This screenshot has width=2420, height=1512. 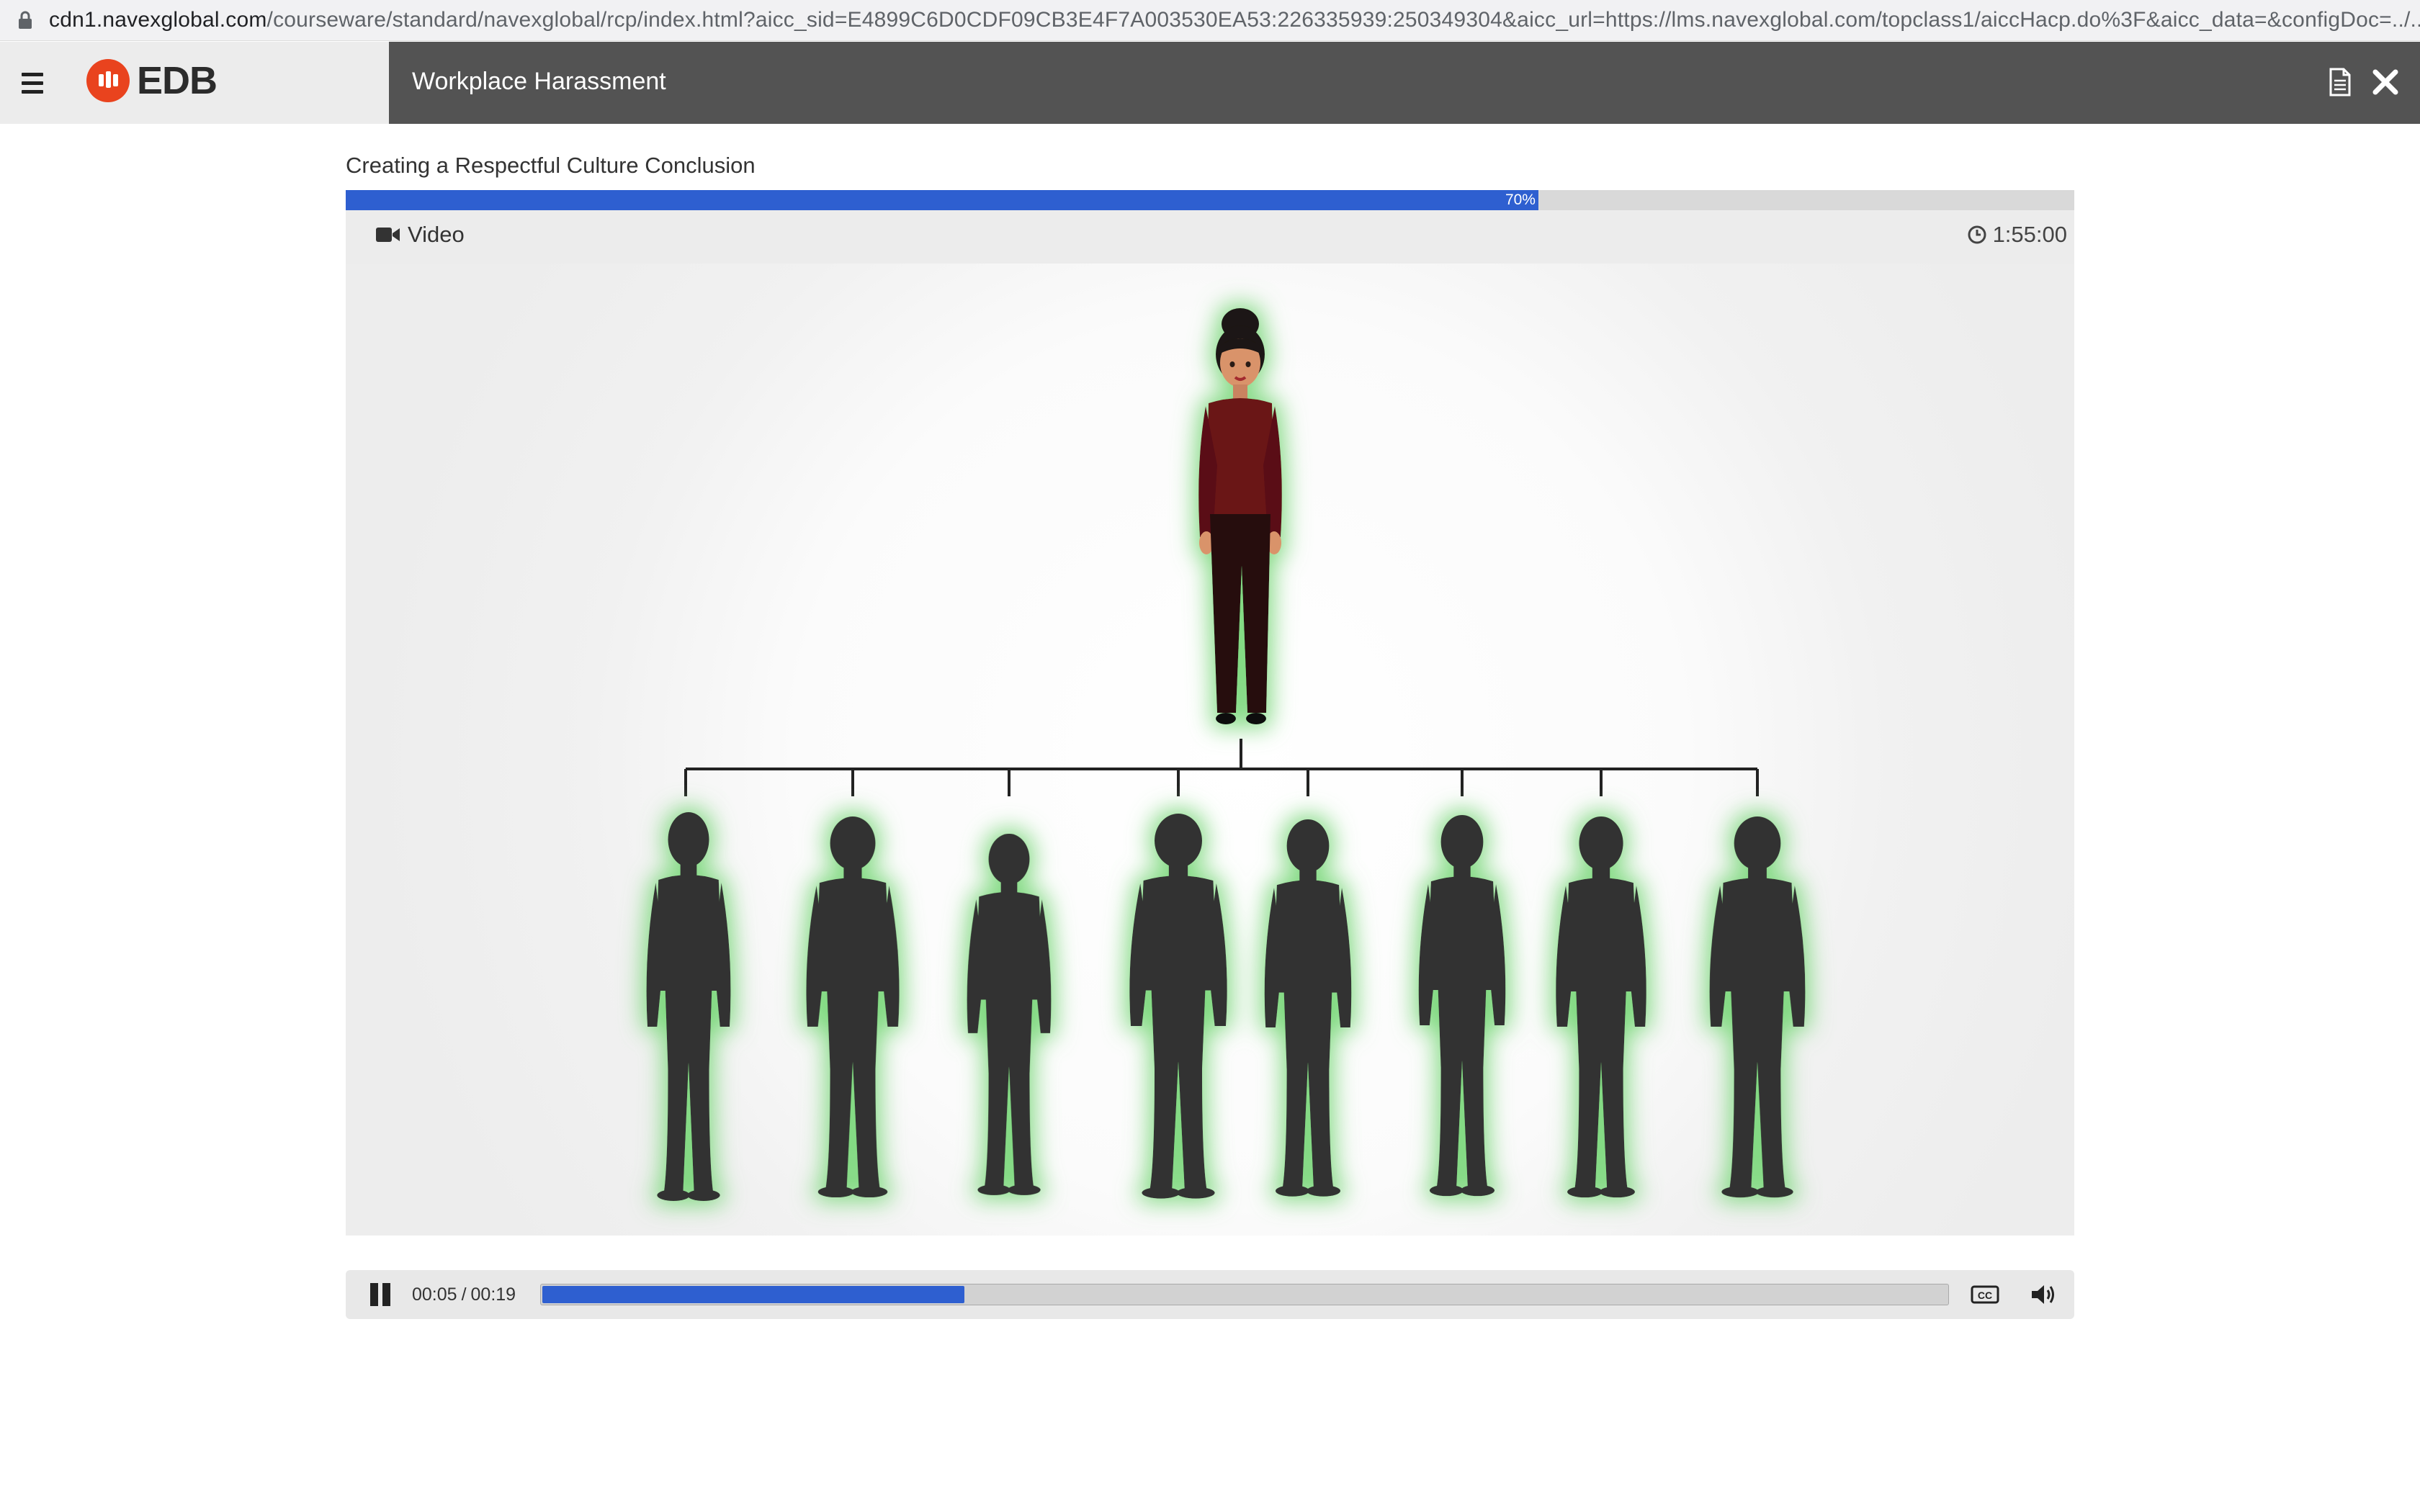 I want to click on lock-icon, so click(x=25, y=20).